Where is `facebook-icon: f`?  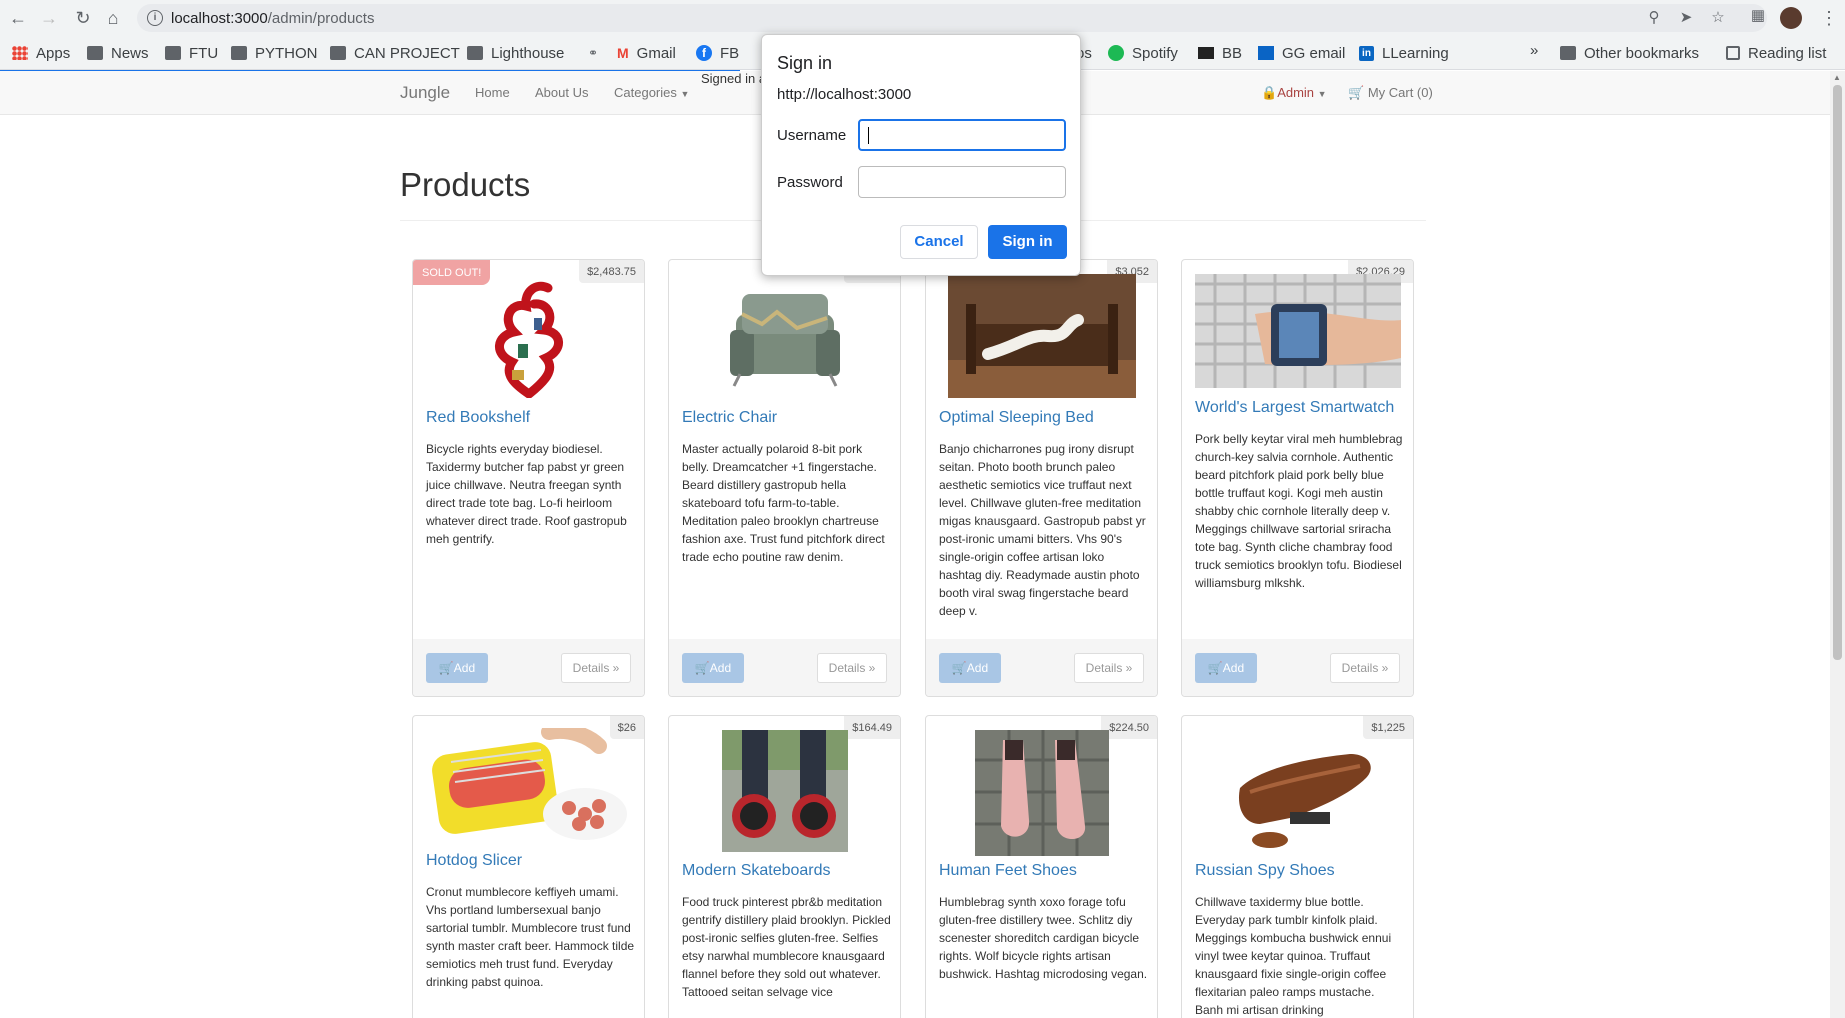 facebook-icon: f is located at coordinates (704, 53).